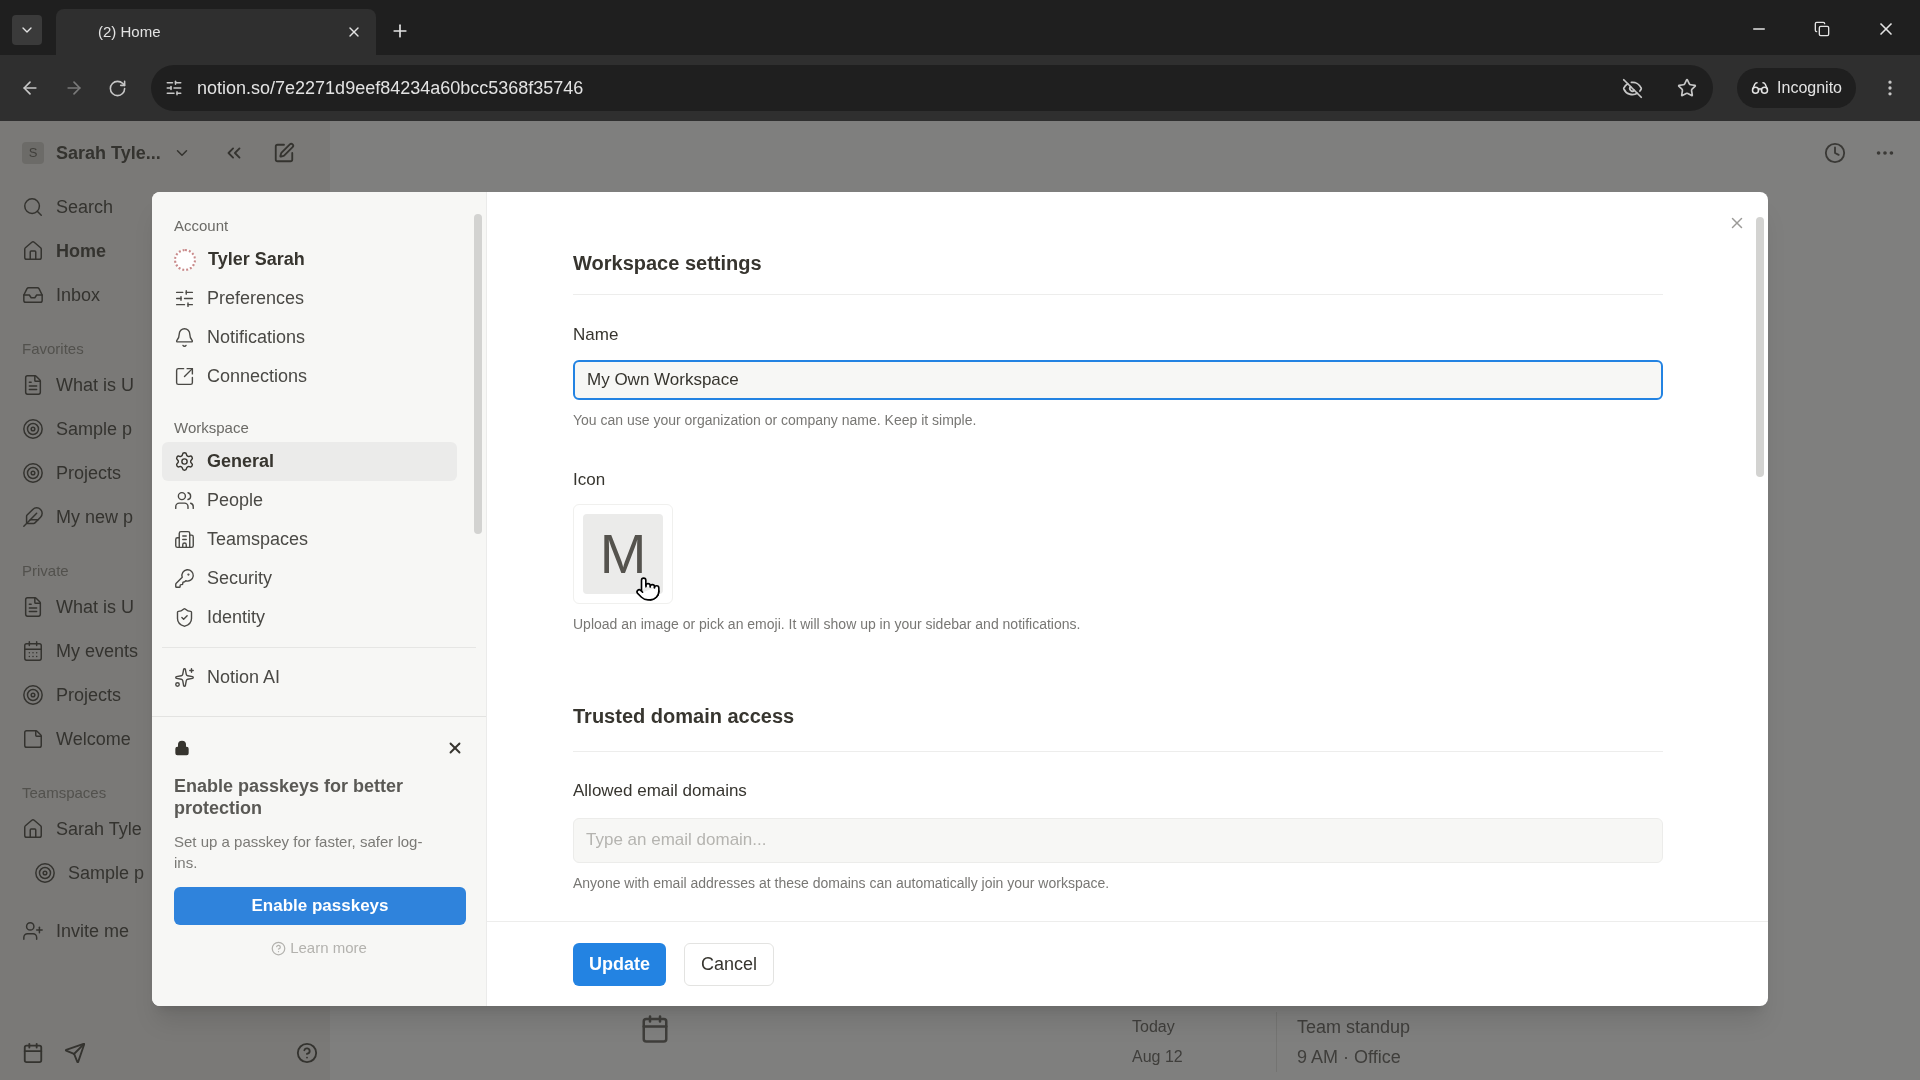 This screenshot has height=1080, width=1920. Describe the element at coordinates (684, 716) in the screenshot. I see `section-title: Trusted domain access` at that location.